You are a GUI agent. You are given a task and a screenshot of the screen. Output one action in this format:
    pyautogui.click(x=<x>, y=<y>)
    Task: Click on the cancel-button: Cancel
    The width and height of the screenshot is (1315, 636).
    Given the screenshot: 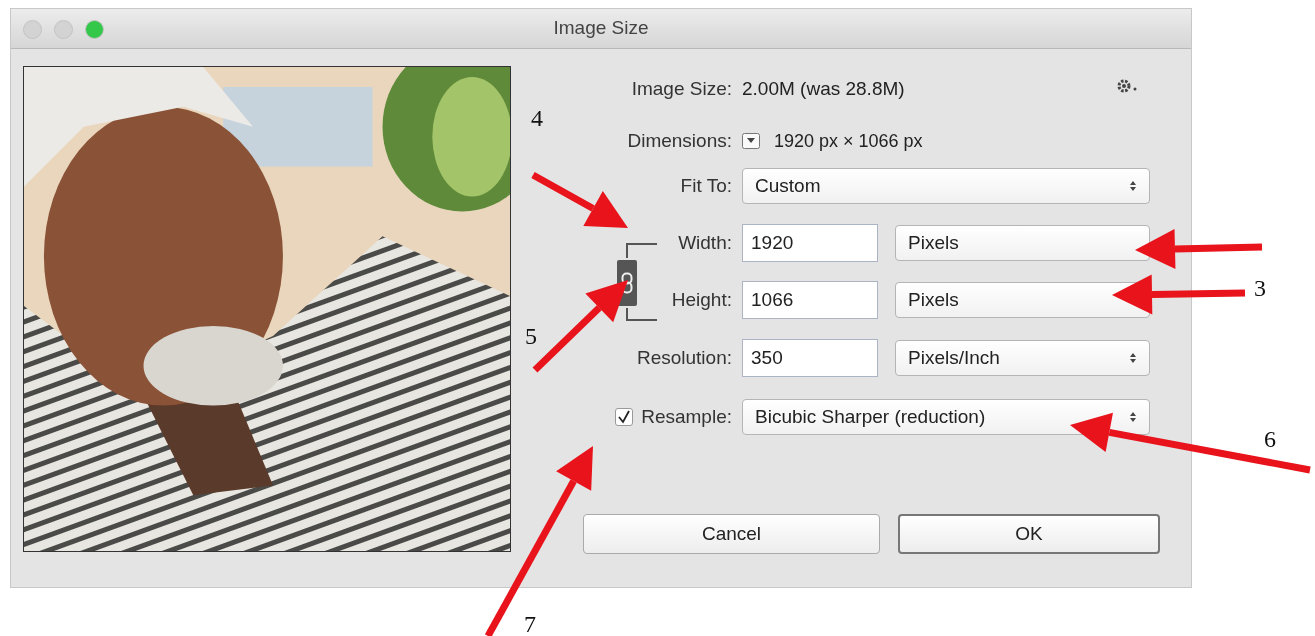 What is the action you would take?
    pyautogui.click(x=731, y=534)
    